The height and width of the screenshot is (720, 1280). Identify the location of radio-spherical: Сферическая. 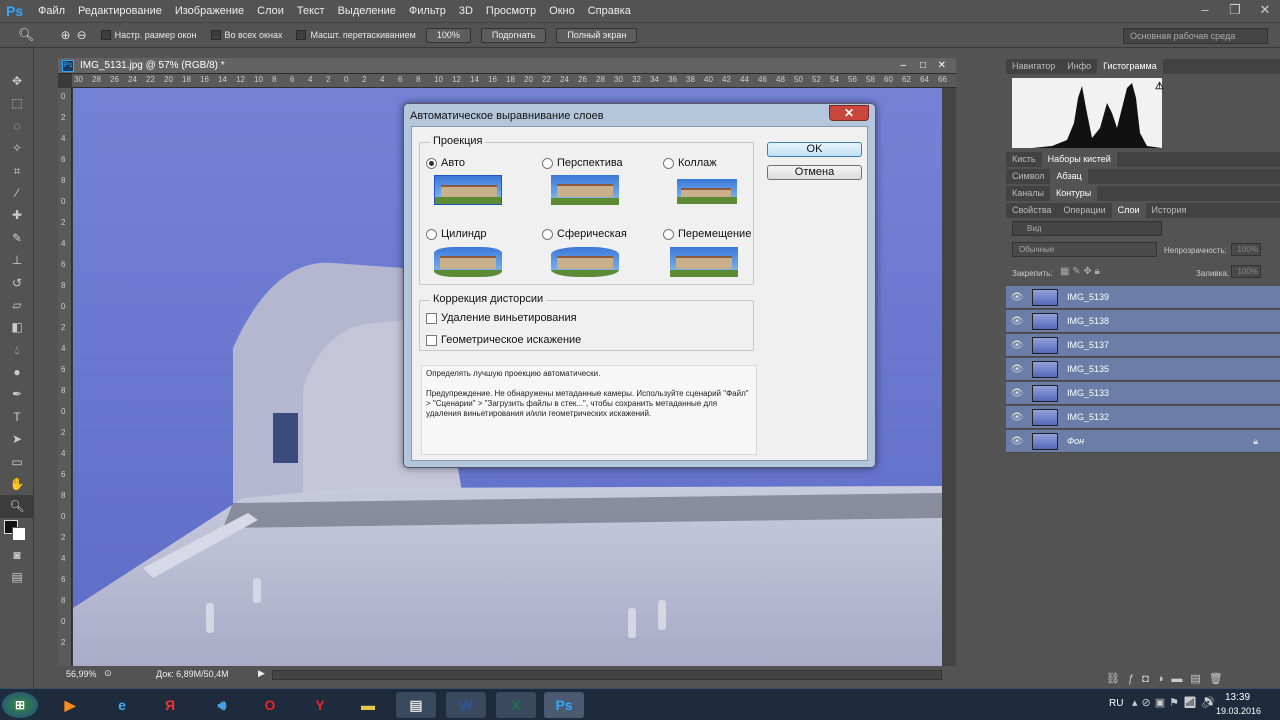
(584, 234).